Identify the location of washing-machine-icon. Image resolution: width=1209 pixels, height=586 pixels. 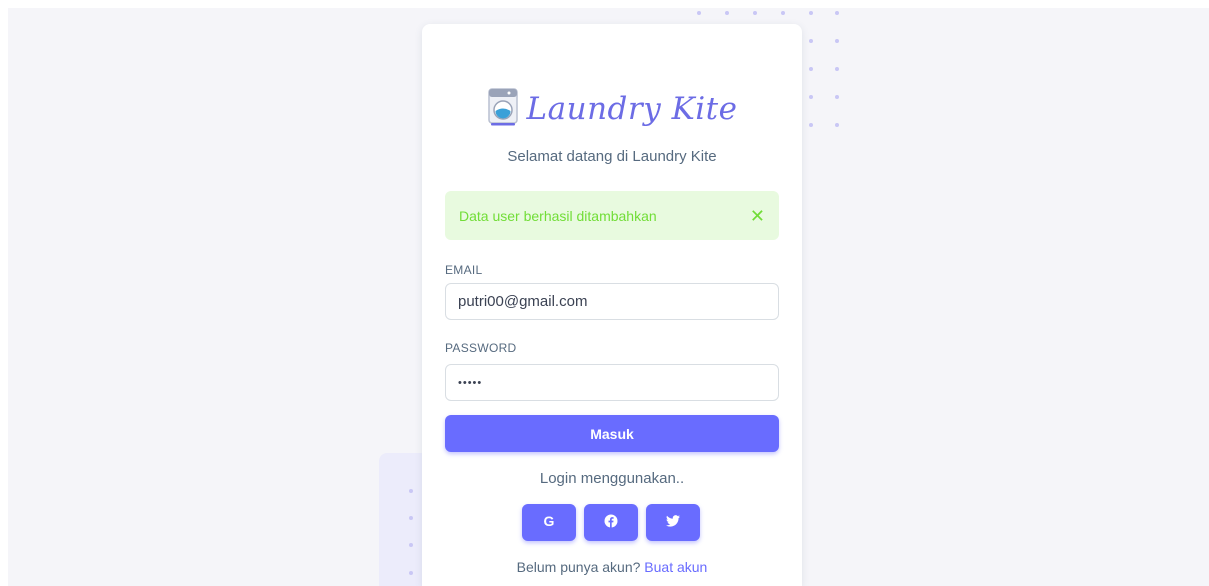
(503, 109).